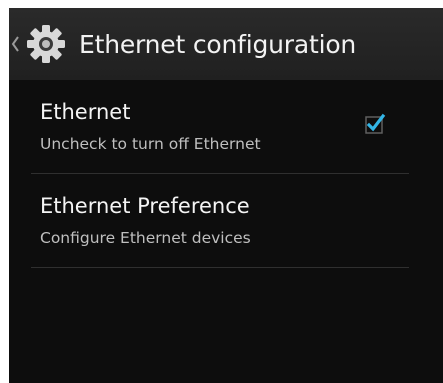 This screenshot has height=383, width=443. What do you see at coordinates (218, 44) in the screenshot?
I see `screen-title: Ethernet configuration` at bounding box center [218, 44].